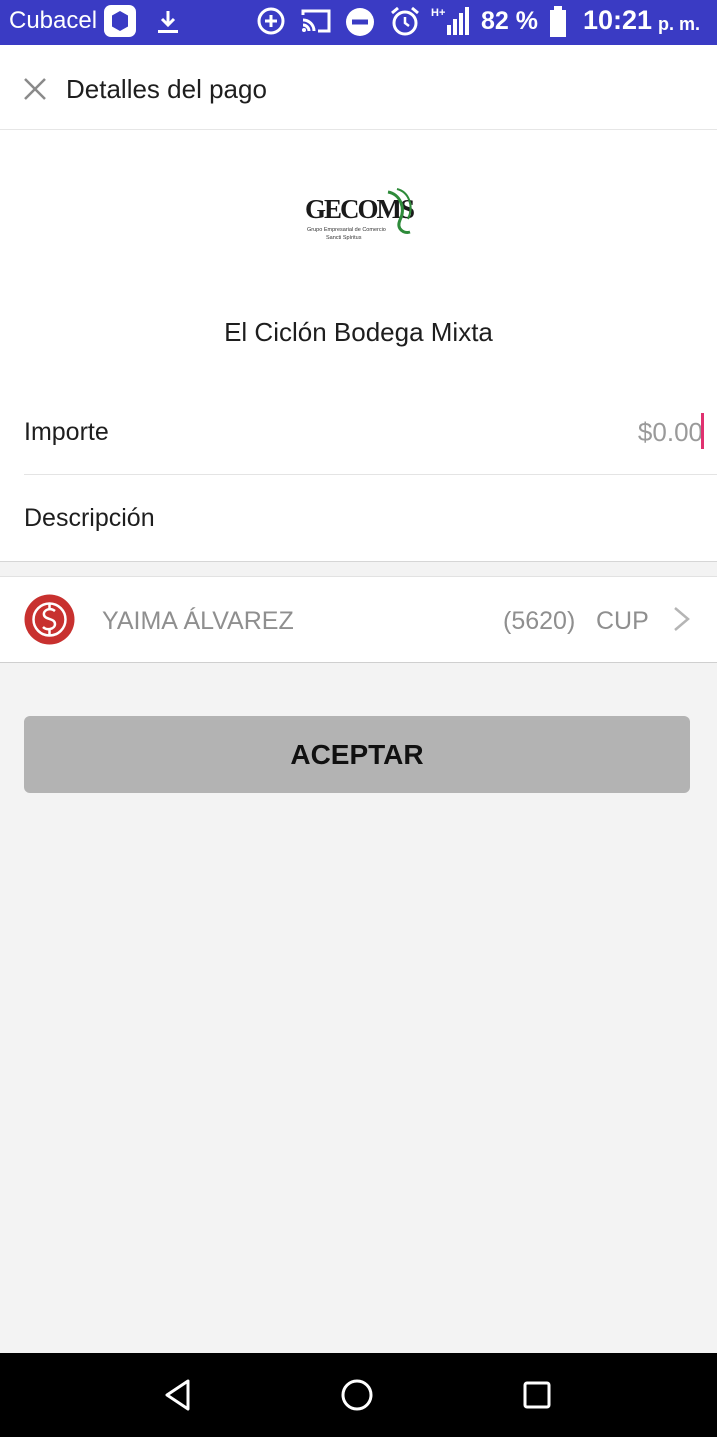 This screenshot has width=717, height=1437. I want to click on chevron-right-icon, so click(682, 619).